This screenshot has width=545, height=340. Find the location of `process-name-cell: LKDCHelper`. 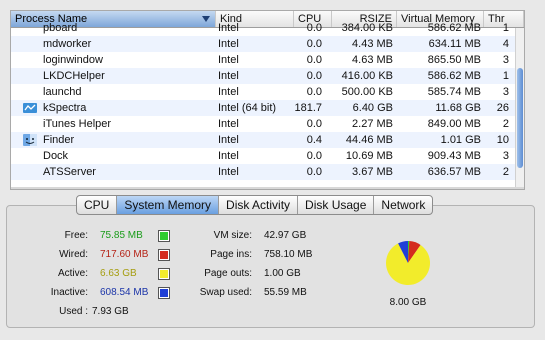

process-name-cell: LKDCHelper is located at coordinates (74, 76).